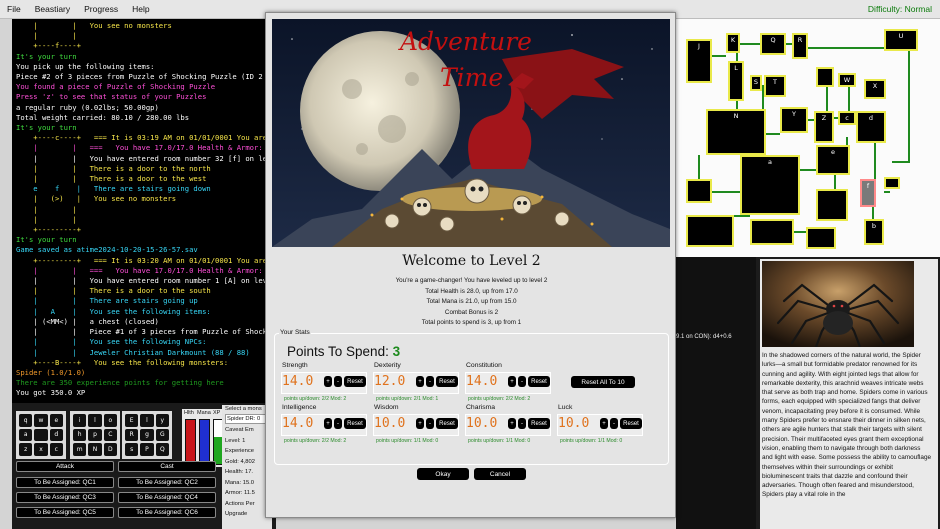 This screenshot has height=529, width=940. What do you see at coordinates (56, 420) in the screenshot?
I see `keypad-key: e` at bounding box center [56, 420].